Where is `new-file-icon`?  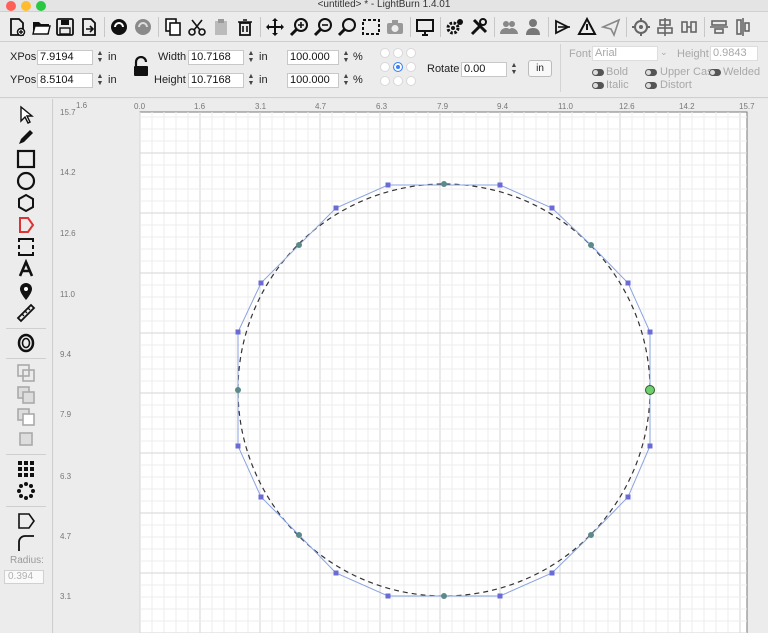 new-file-icon is located at coordinates (17, 27).